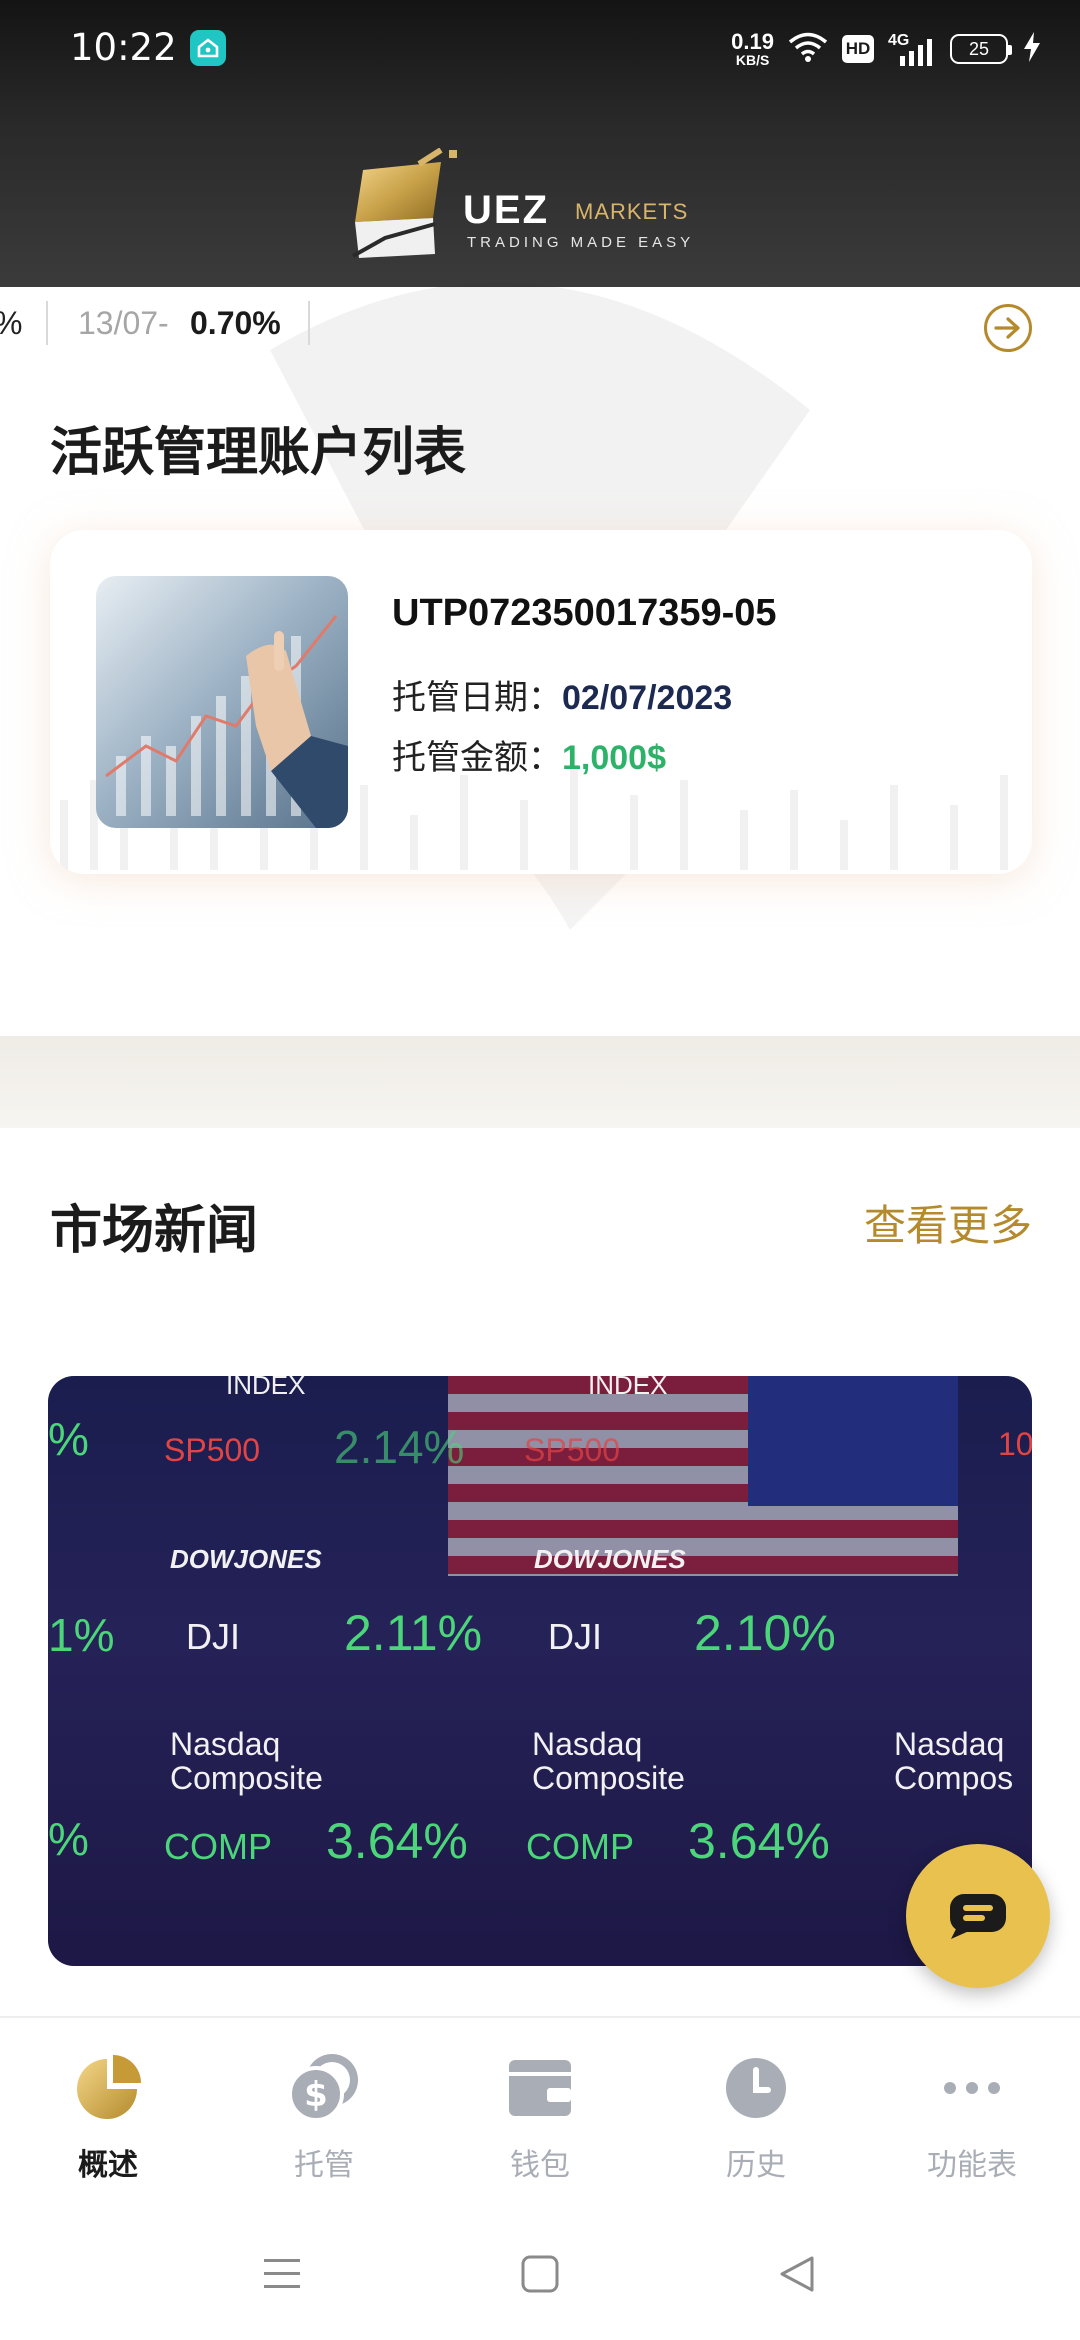 This screenshot has height=2340, width=1080. Describe the element at coordinates (632, 211) in the screenshot. I see `brand-suffix: MARKETS` at that location.